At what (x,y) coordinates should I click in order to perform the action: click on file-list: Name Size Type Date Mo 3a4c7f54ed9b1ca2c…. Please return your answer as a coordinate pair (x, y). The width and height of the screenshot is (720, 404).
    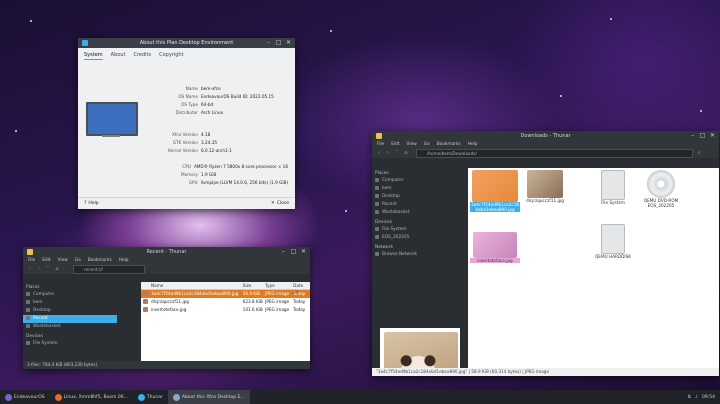
    Looking at the image, I should click on (225, 321).